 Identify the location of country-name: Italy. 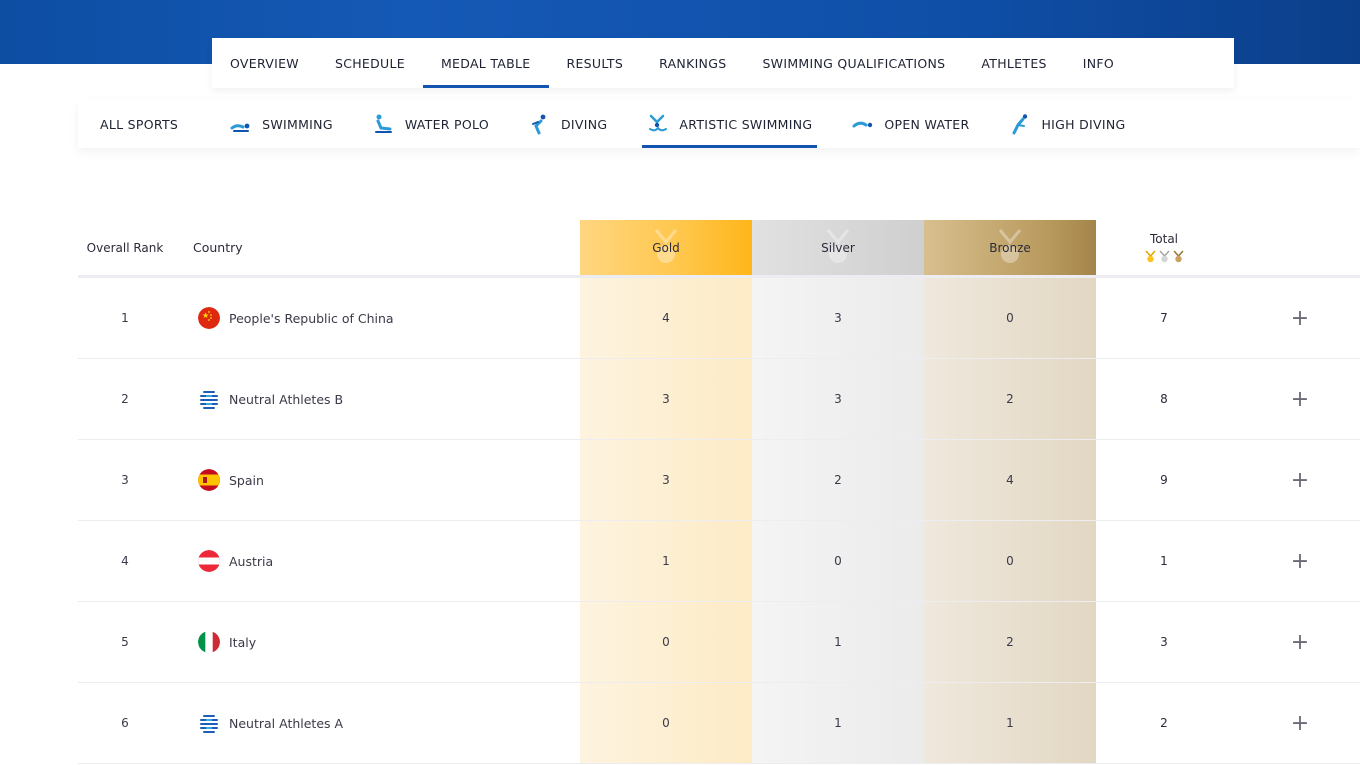
(243, 642).